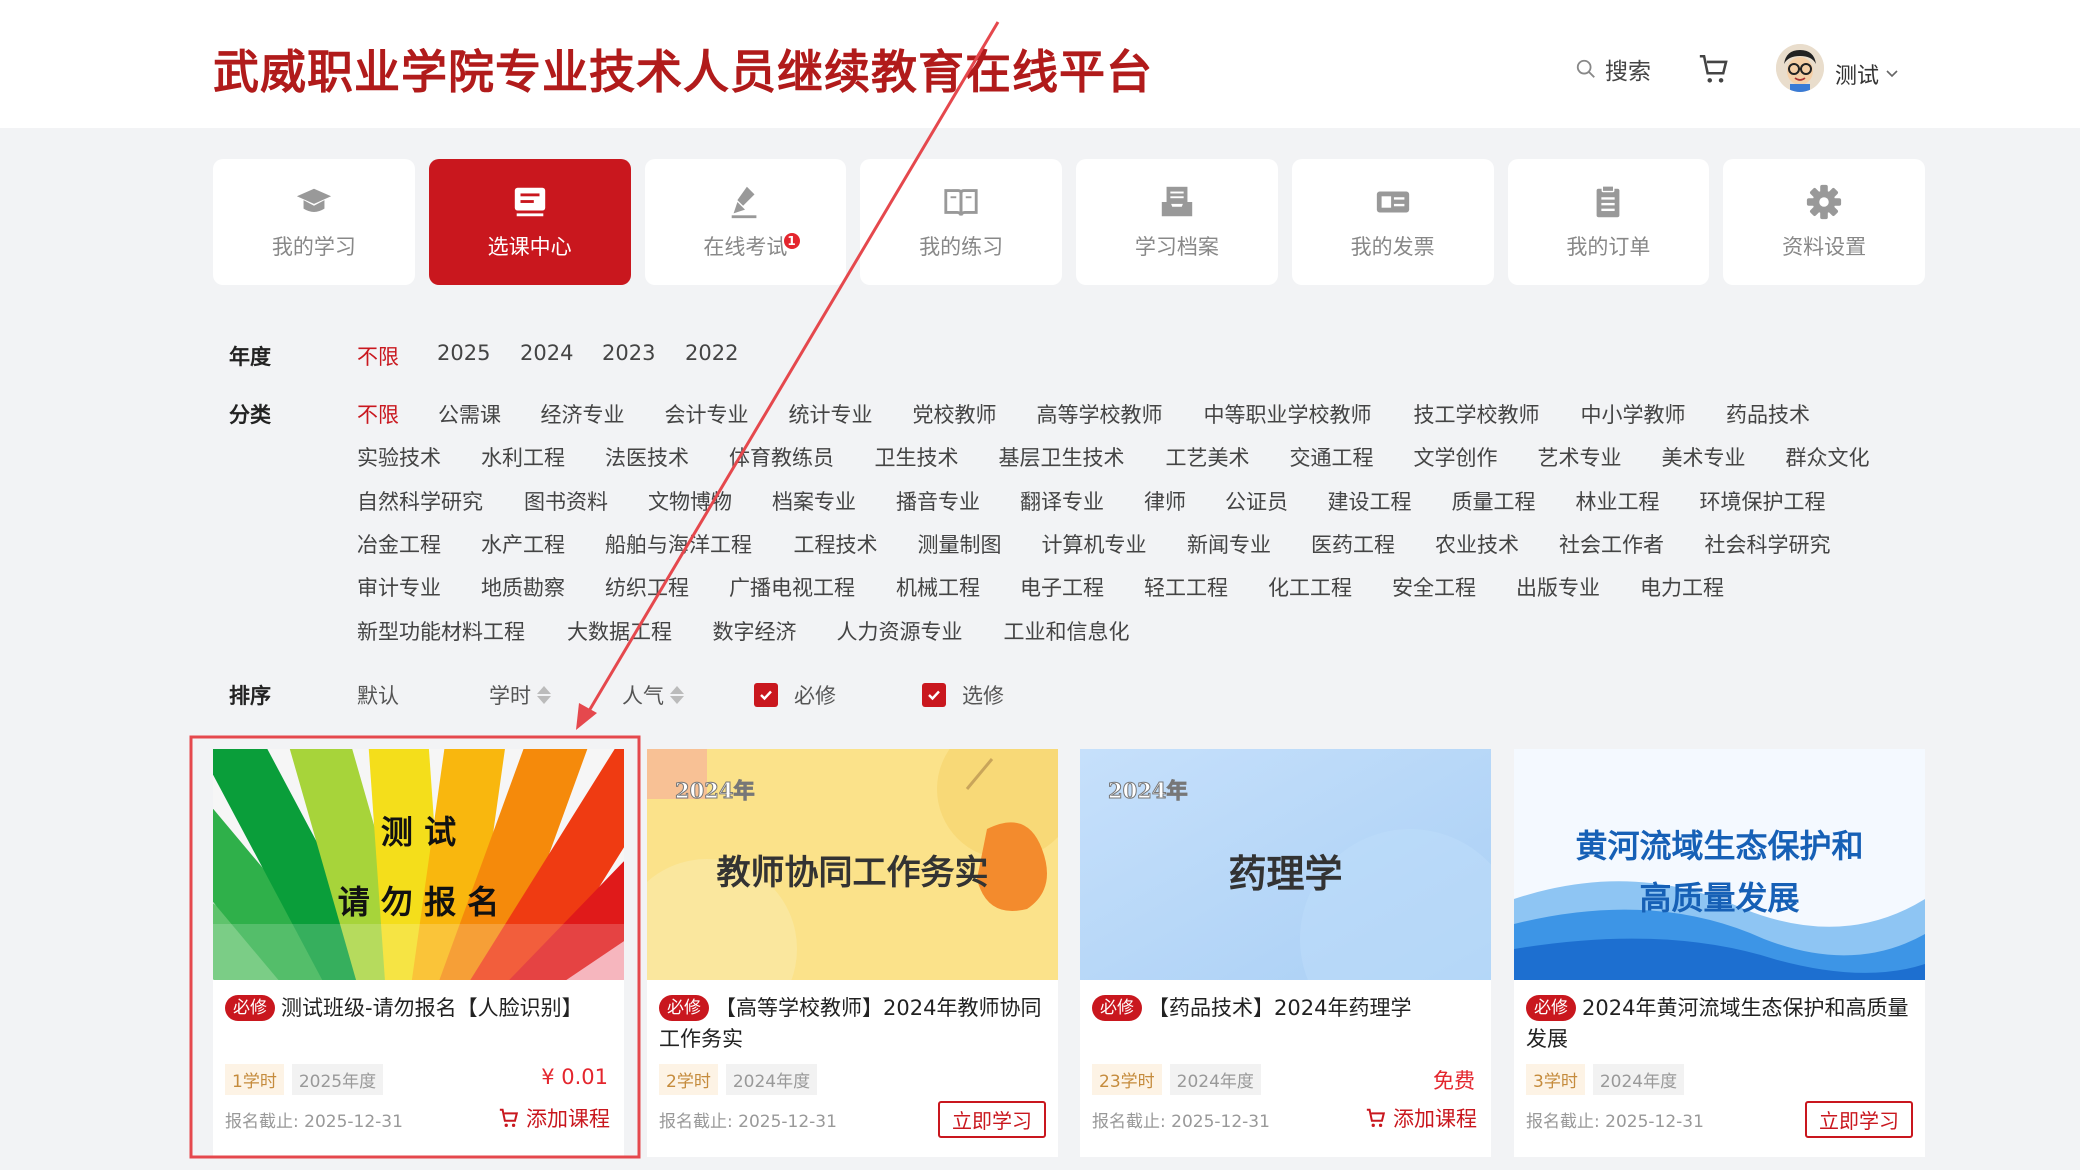 The height and width of the screenshot is (1170, 2080). I want to click on course-thumbnail: 测 试 请 勿 报 名, so click(418, 864).